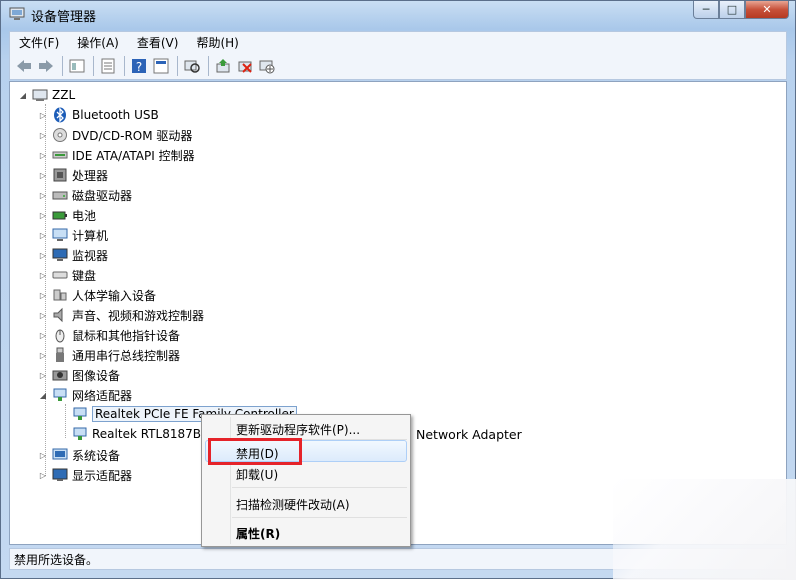  What do you see at coordinates (24, 66) in the screenshot?
I see `back-icon` at bounding box center [24, 66].